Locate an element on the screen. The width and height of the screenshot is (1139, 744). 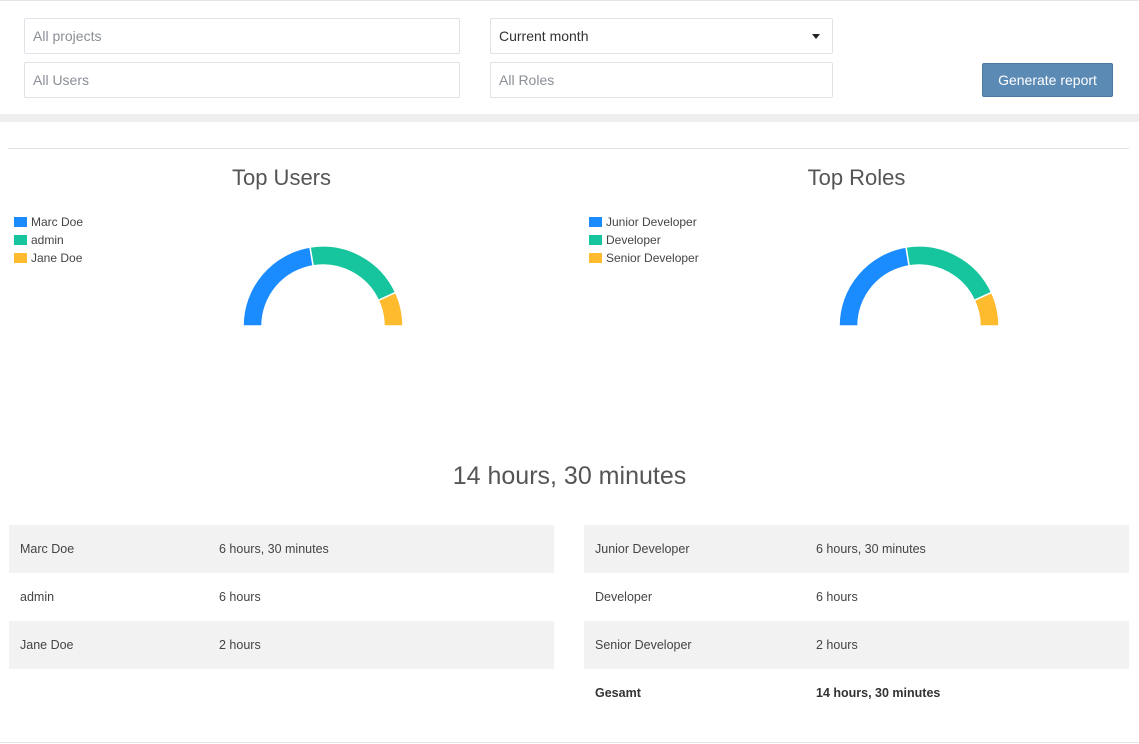
top-roles-title: Top Roles is located at coordinates (856, 177).